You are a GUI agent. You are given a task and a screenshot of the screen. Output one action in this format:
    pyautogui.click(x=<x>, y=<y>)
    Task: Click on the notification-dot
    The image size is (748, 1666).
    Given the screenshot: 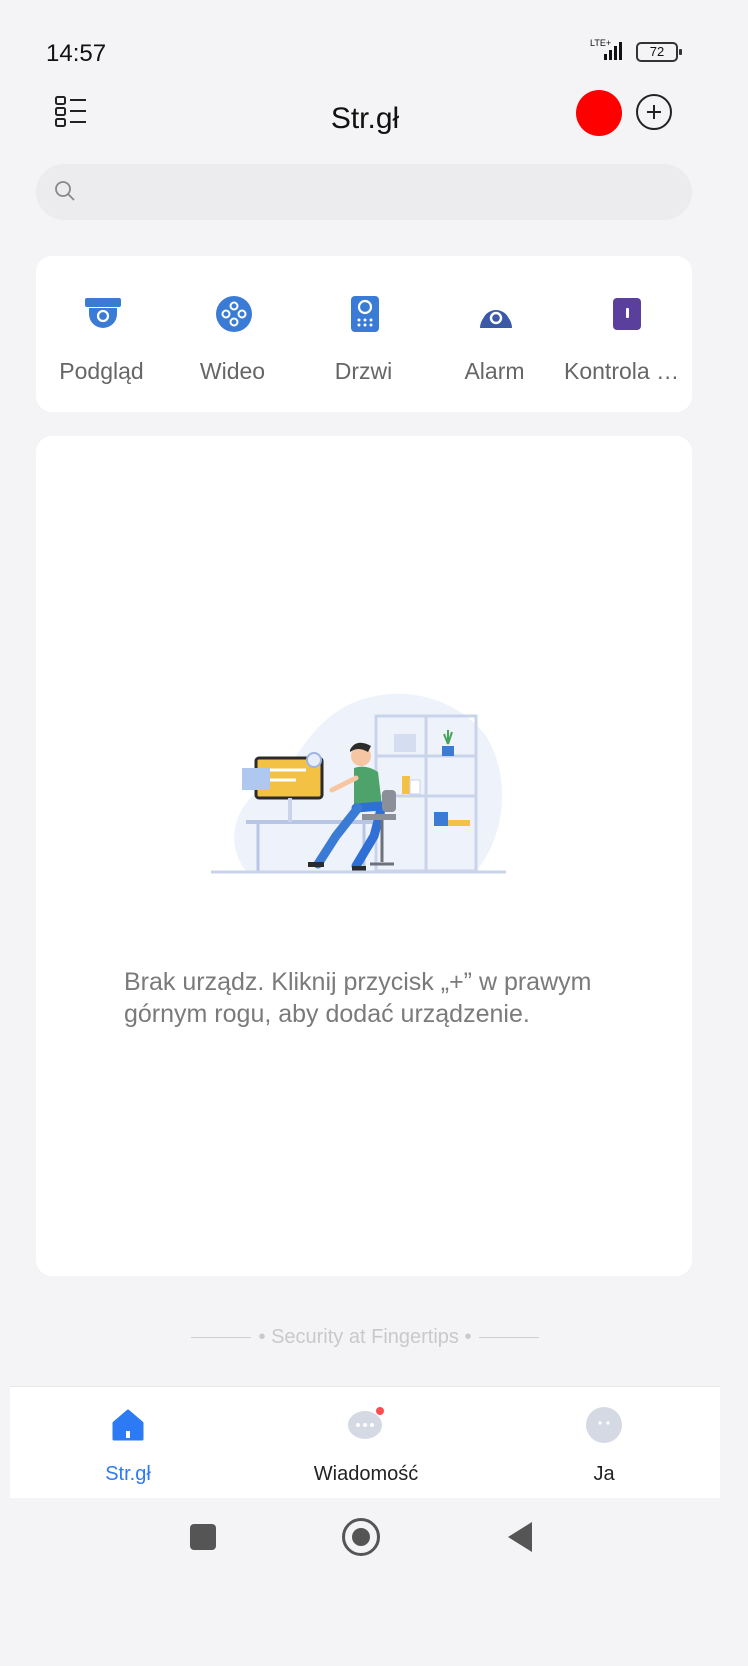 What is the action you would take?
    pyautogui.click(x=380, y=1411)
    